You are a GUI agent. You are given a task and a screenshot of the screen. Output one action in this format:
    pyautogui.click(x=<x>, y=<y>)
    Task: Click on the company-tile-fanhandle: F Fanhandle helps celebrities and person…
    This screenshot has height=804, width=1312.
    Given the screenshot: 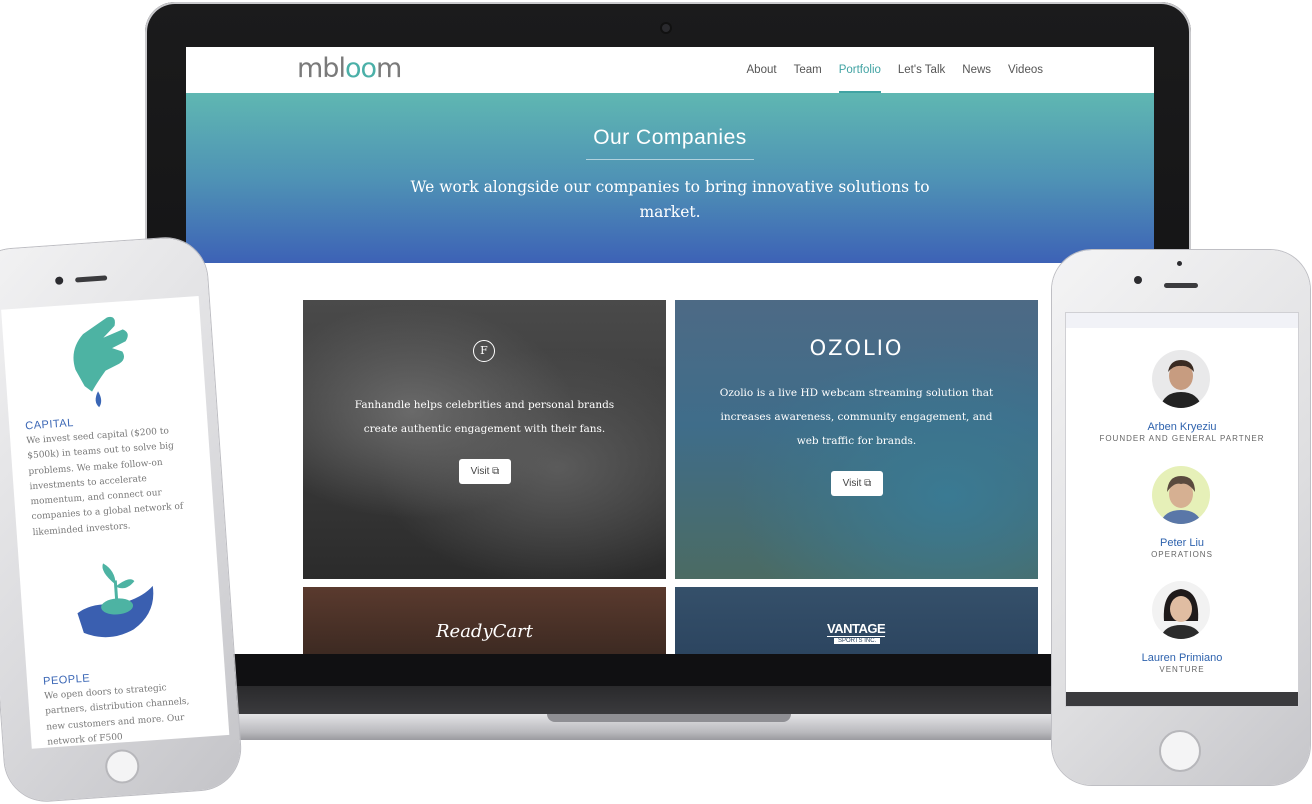 What is the action you would take?
    pyautogui.click(x=484, y=439)
    